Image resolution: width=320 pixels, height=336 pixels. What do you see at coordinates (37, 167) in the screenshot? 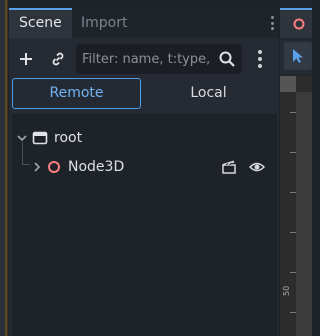
I see `chevron-right-icon` at bounding box center [37, 167].